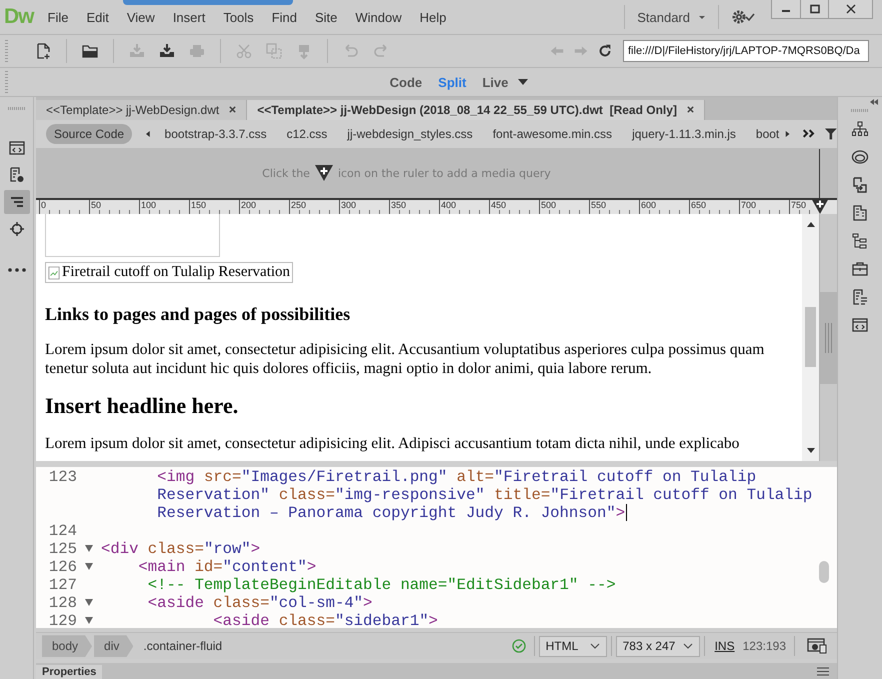 The height and width of the screenshot is (679, 882). I want to click on insert-mode: INS, so click(724, 646).